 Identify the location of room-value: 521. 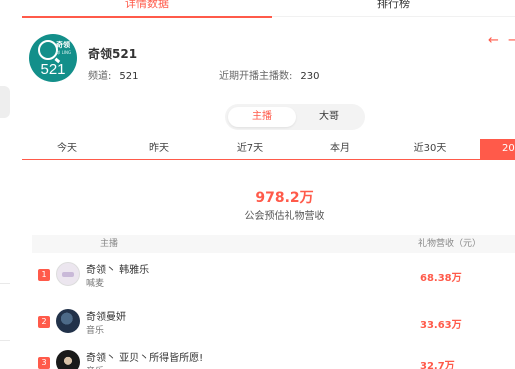
(129, 76).